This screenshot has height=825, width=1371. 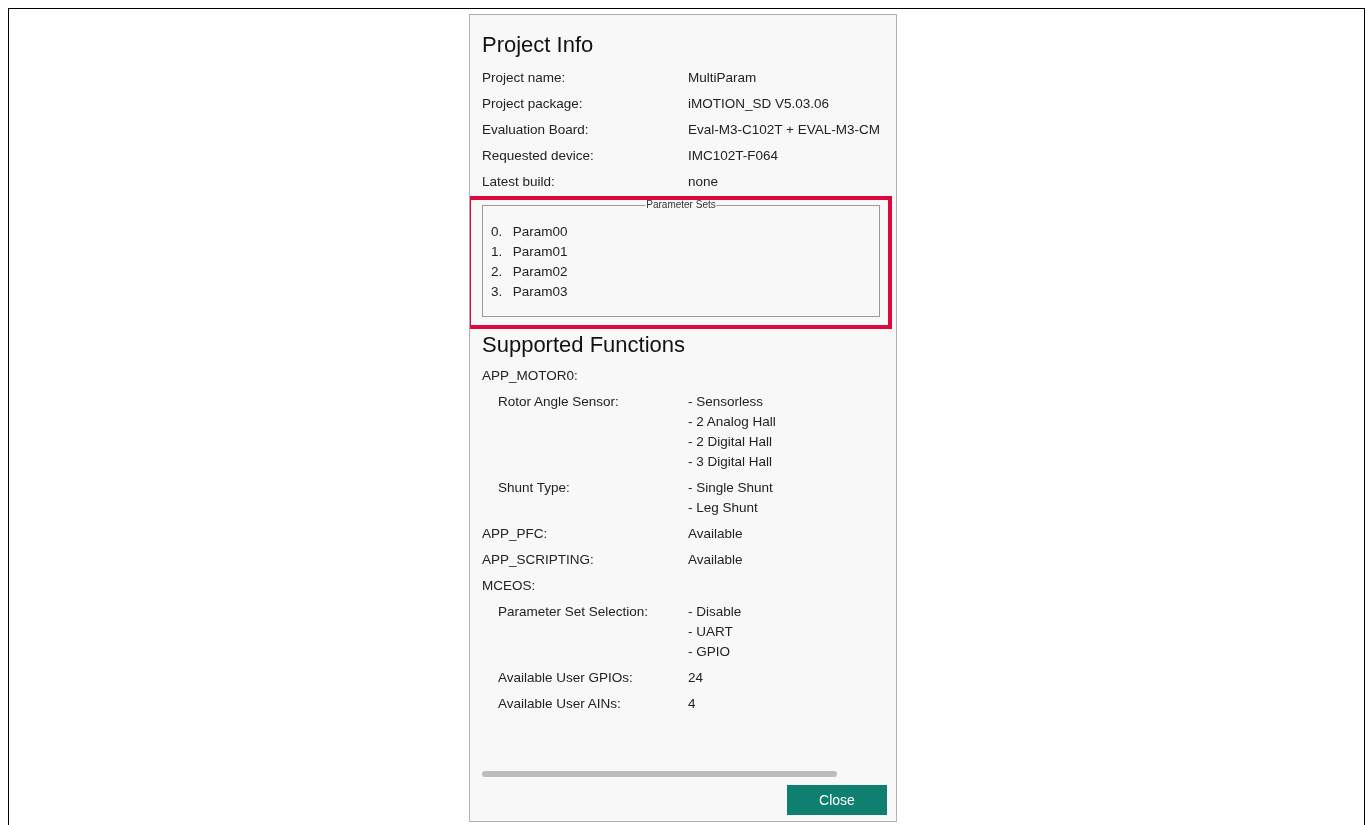 What do you see at coordinates (536, 130) in the screenshot?
I see `field-label: Evaluation Board:` at bounding box center [536, 130].